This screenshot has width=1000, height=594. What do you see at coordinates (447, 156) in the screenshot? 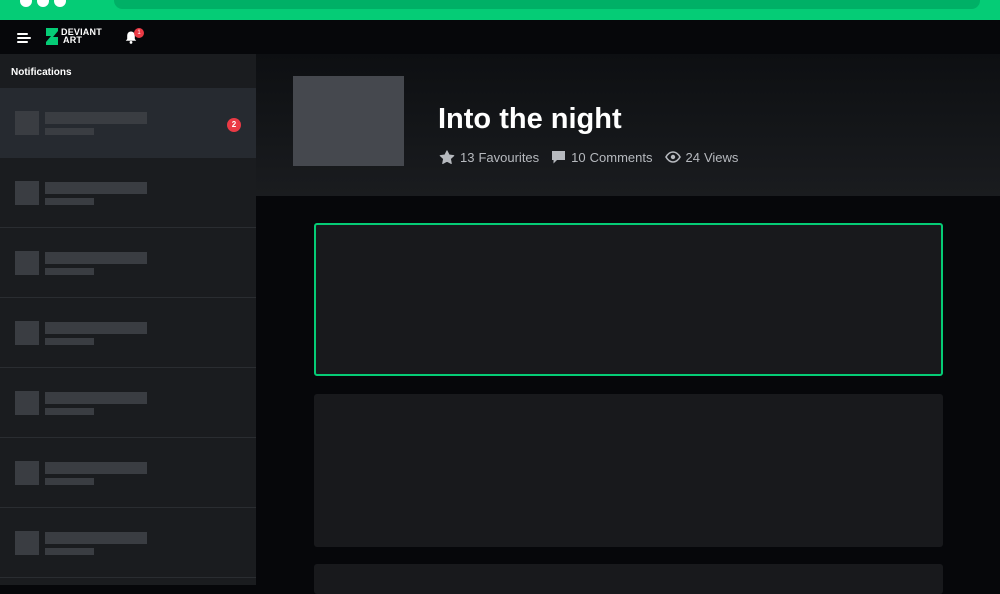
I see `star-icon` at bounding box center [447, 156].